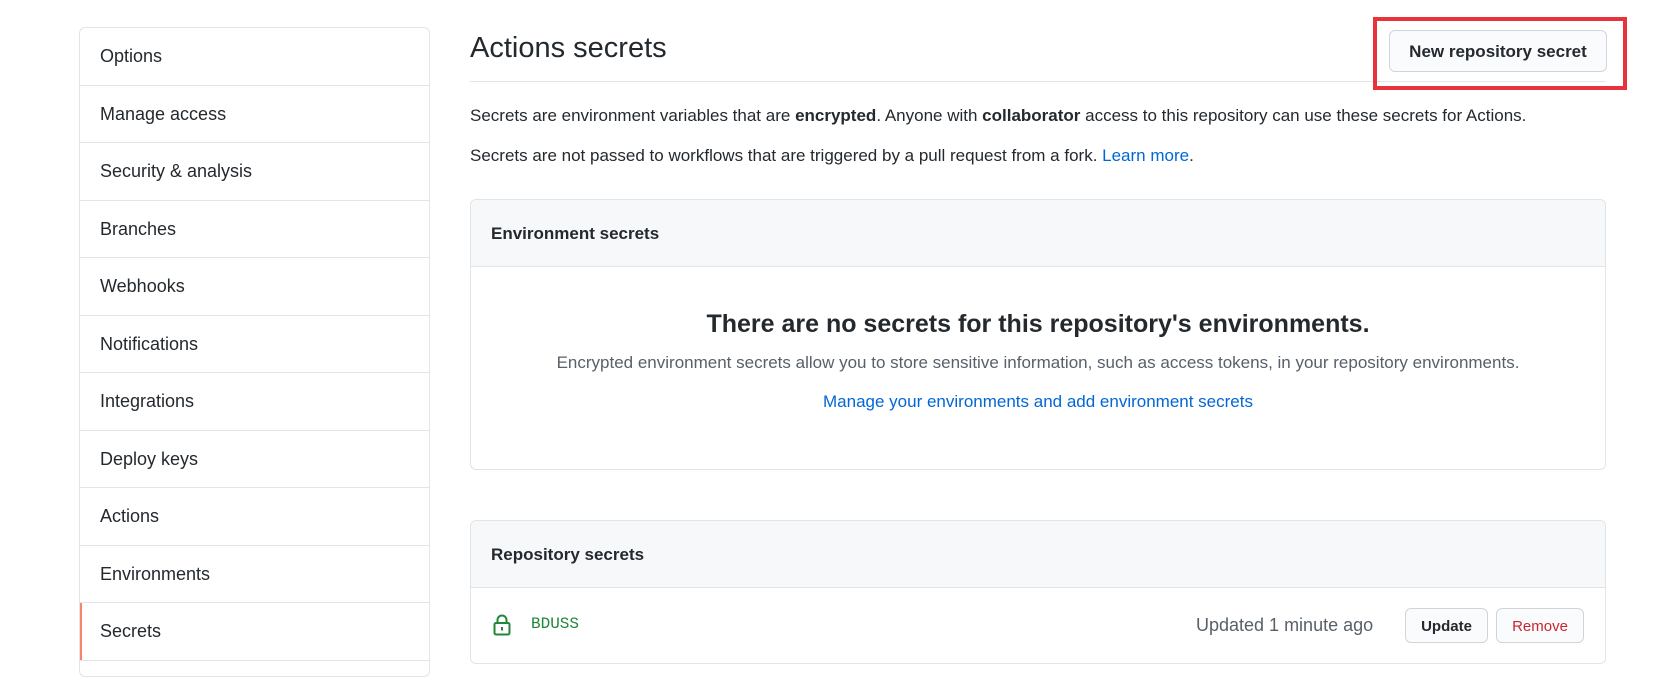  Describe the element at coordinates (254, 57) in the screenshot. I see `sidebar-item-options: Options` at that location.